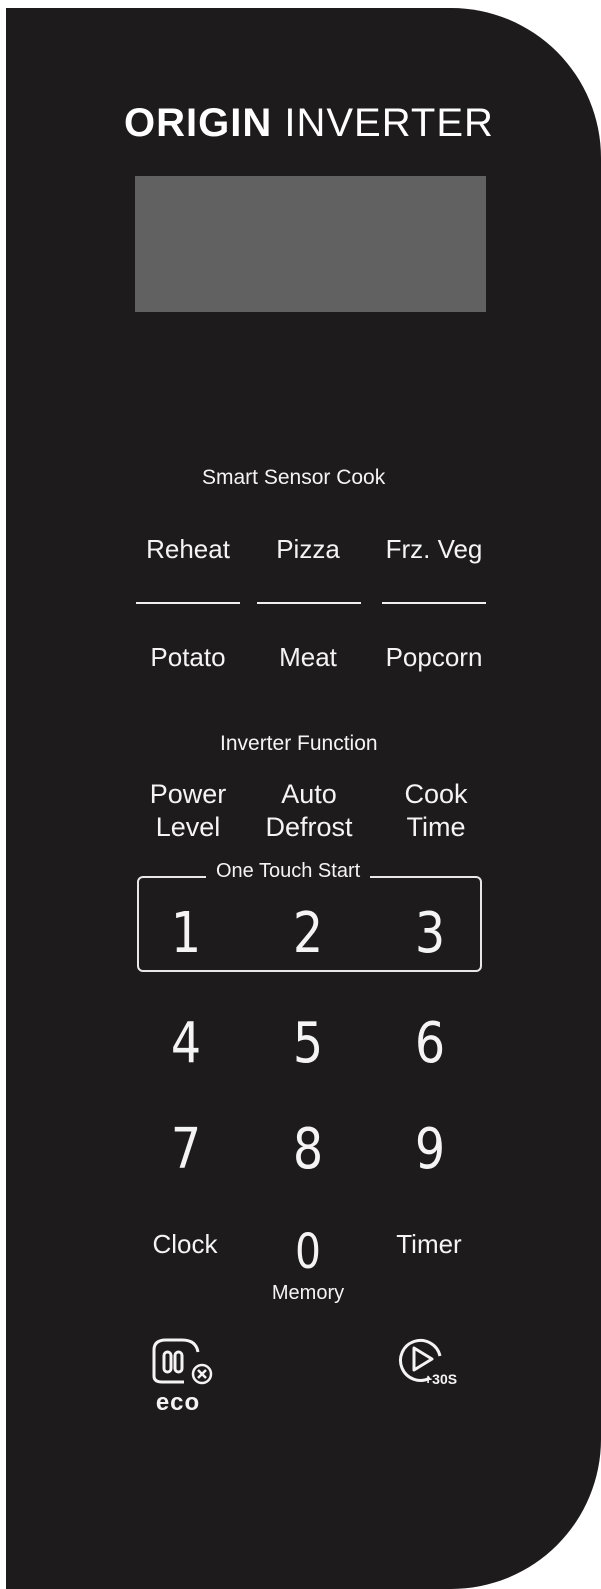  What do you see at coordinates (178, 1402) in the screenshot?
I see `eco-label: eco` at bounding box center [178, 1402].